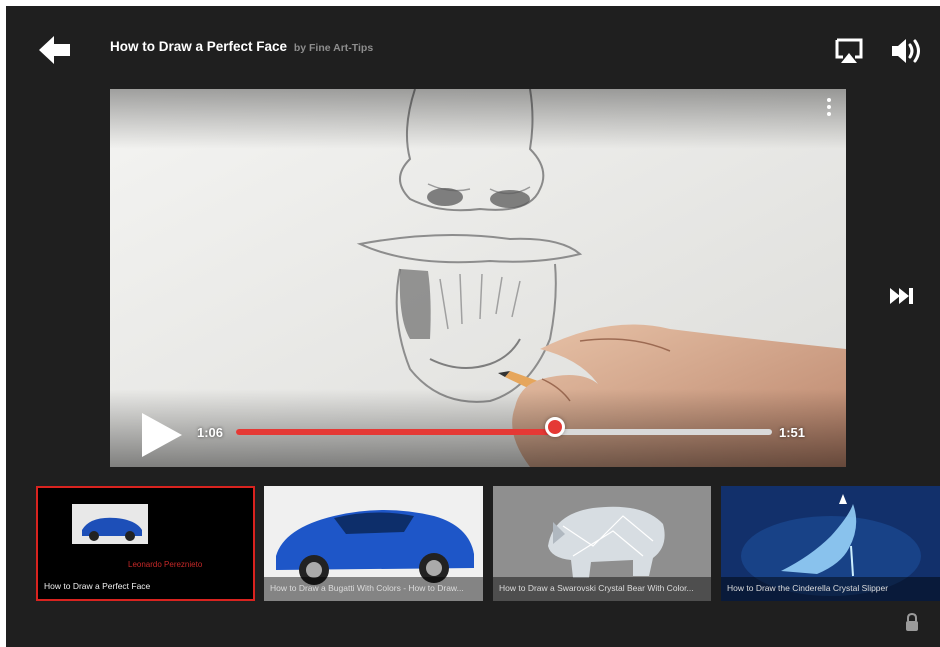 This screenshot has height=647, width=940. What do you see at coordinates (97, 586) in the screenshot?
I see `playlist-item-title: How to Draw a Perfect Face` at bounding box center [97, 586].